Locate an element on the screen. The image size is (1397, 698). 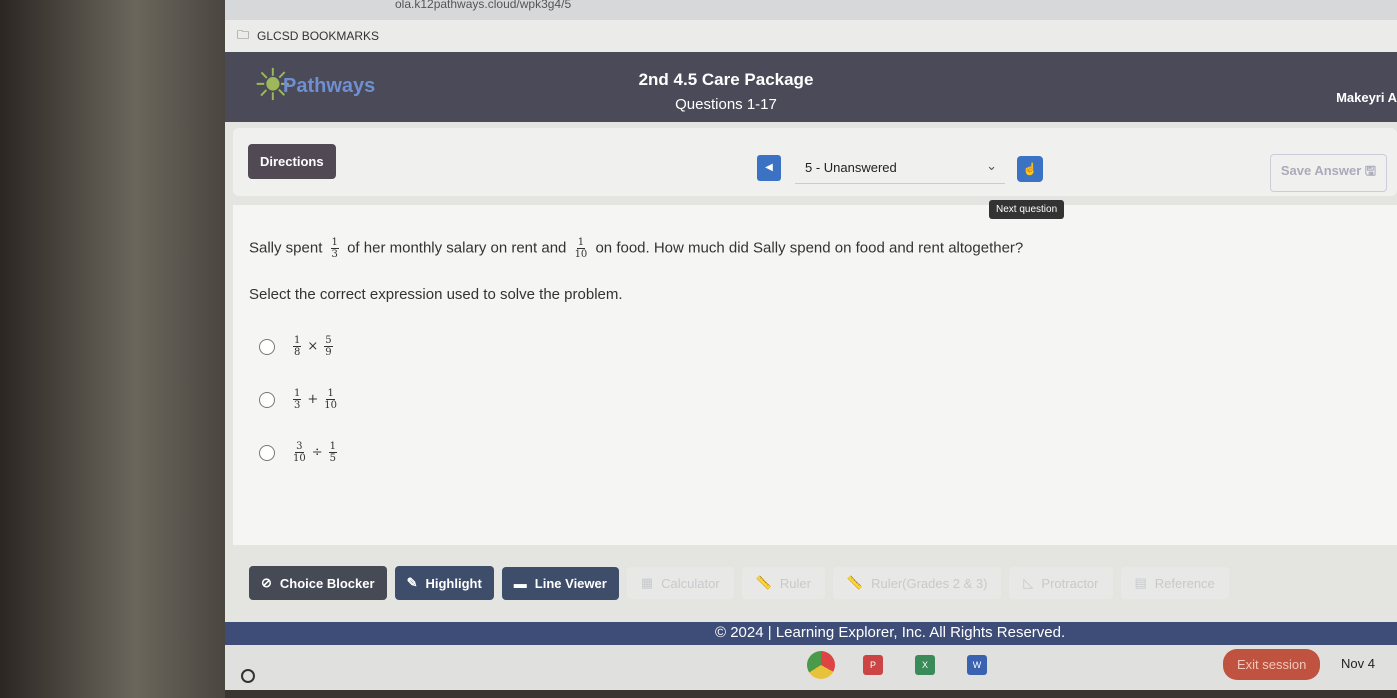
save-icon: 🖫 is located at coordinates (1370, 170).